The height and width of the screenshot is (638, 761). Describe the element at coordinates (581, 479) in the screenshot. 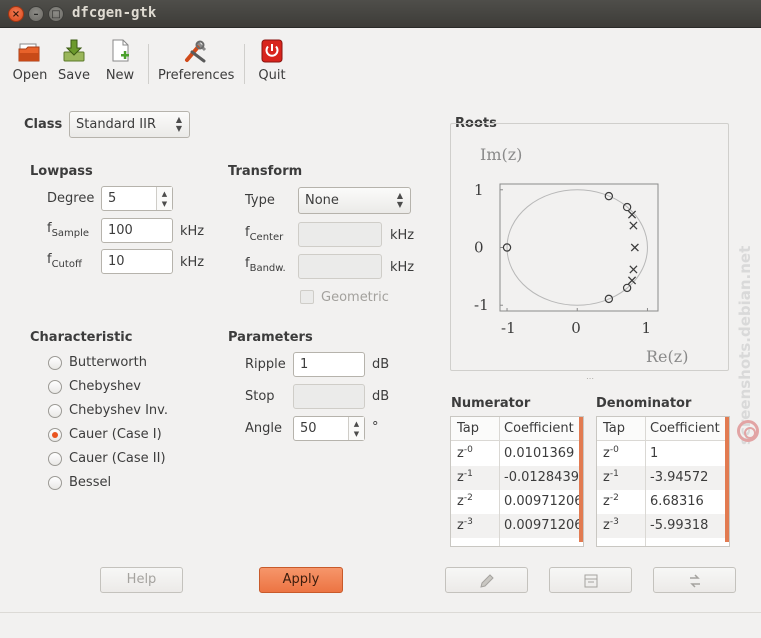

I see `numerator-scrollbar` at that location.